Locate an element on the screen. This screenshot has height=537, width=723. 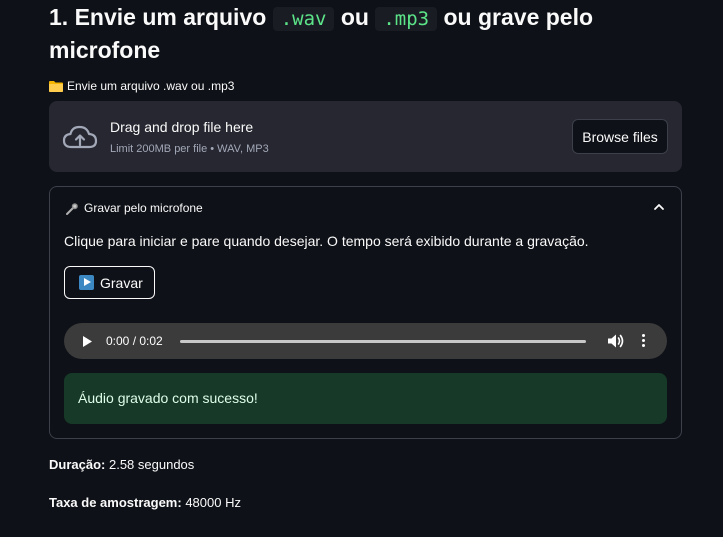
record-button: Gravar is located at coordinates (109, 282).